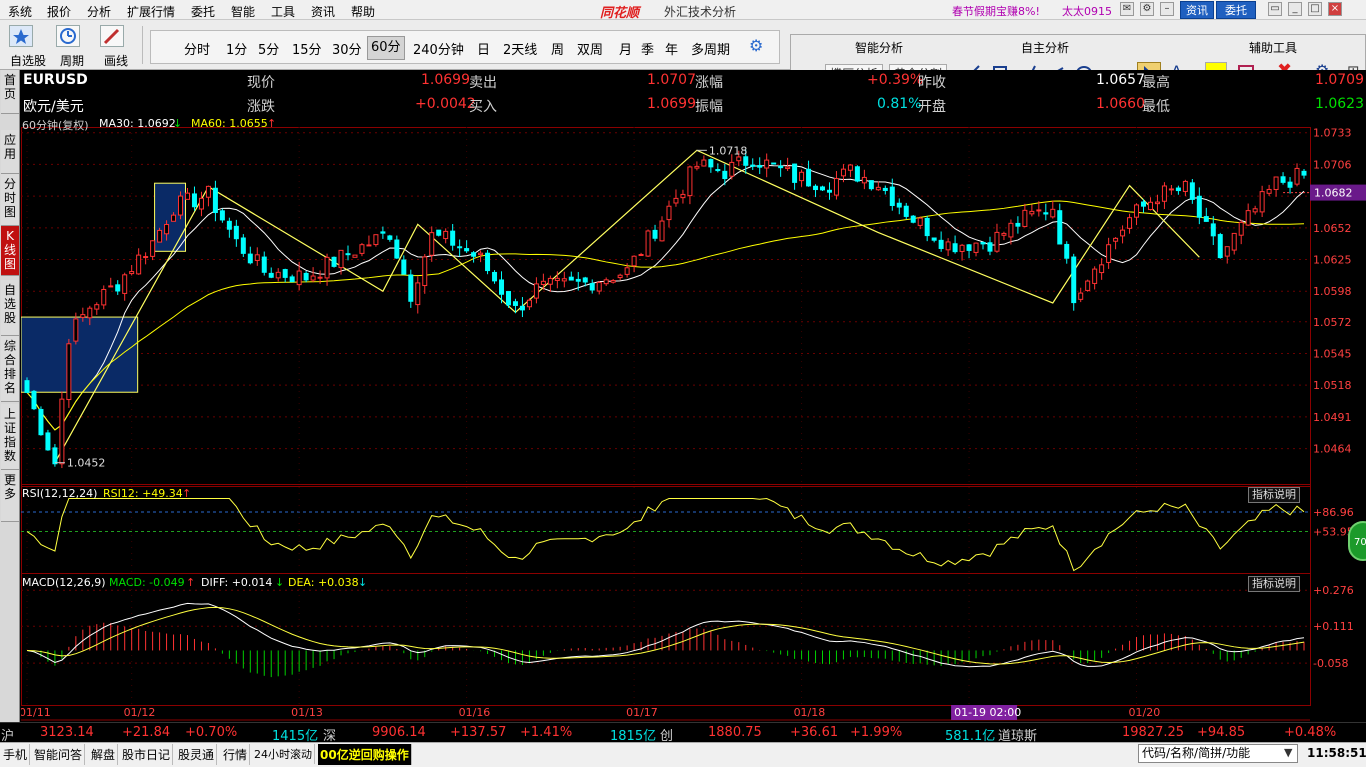 The width and height of the screenshot is (1366, 767). Describe the element at coordinates (438, 48) in the screenshot. I see `period-240m: 240分钟` at that location.